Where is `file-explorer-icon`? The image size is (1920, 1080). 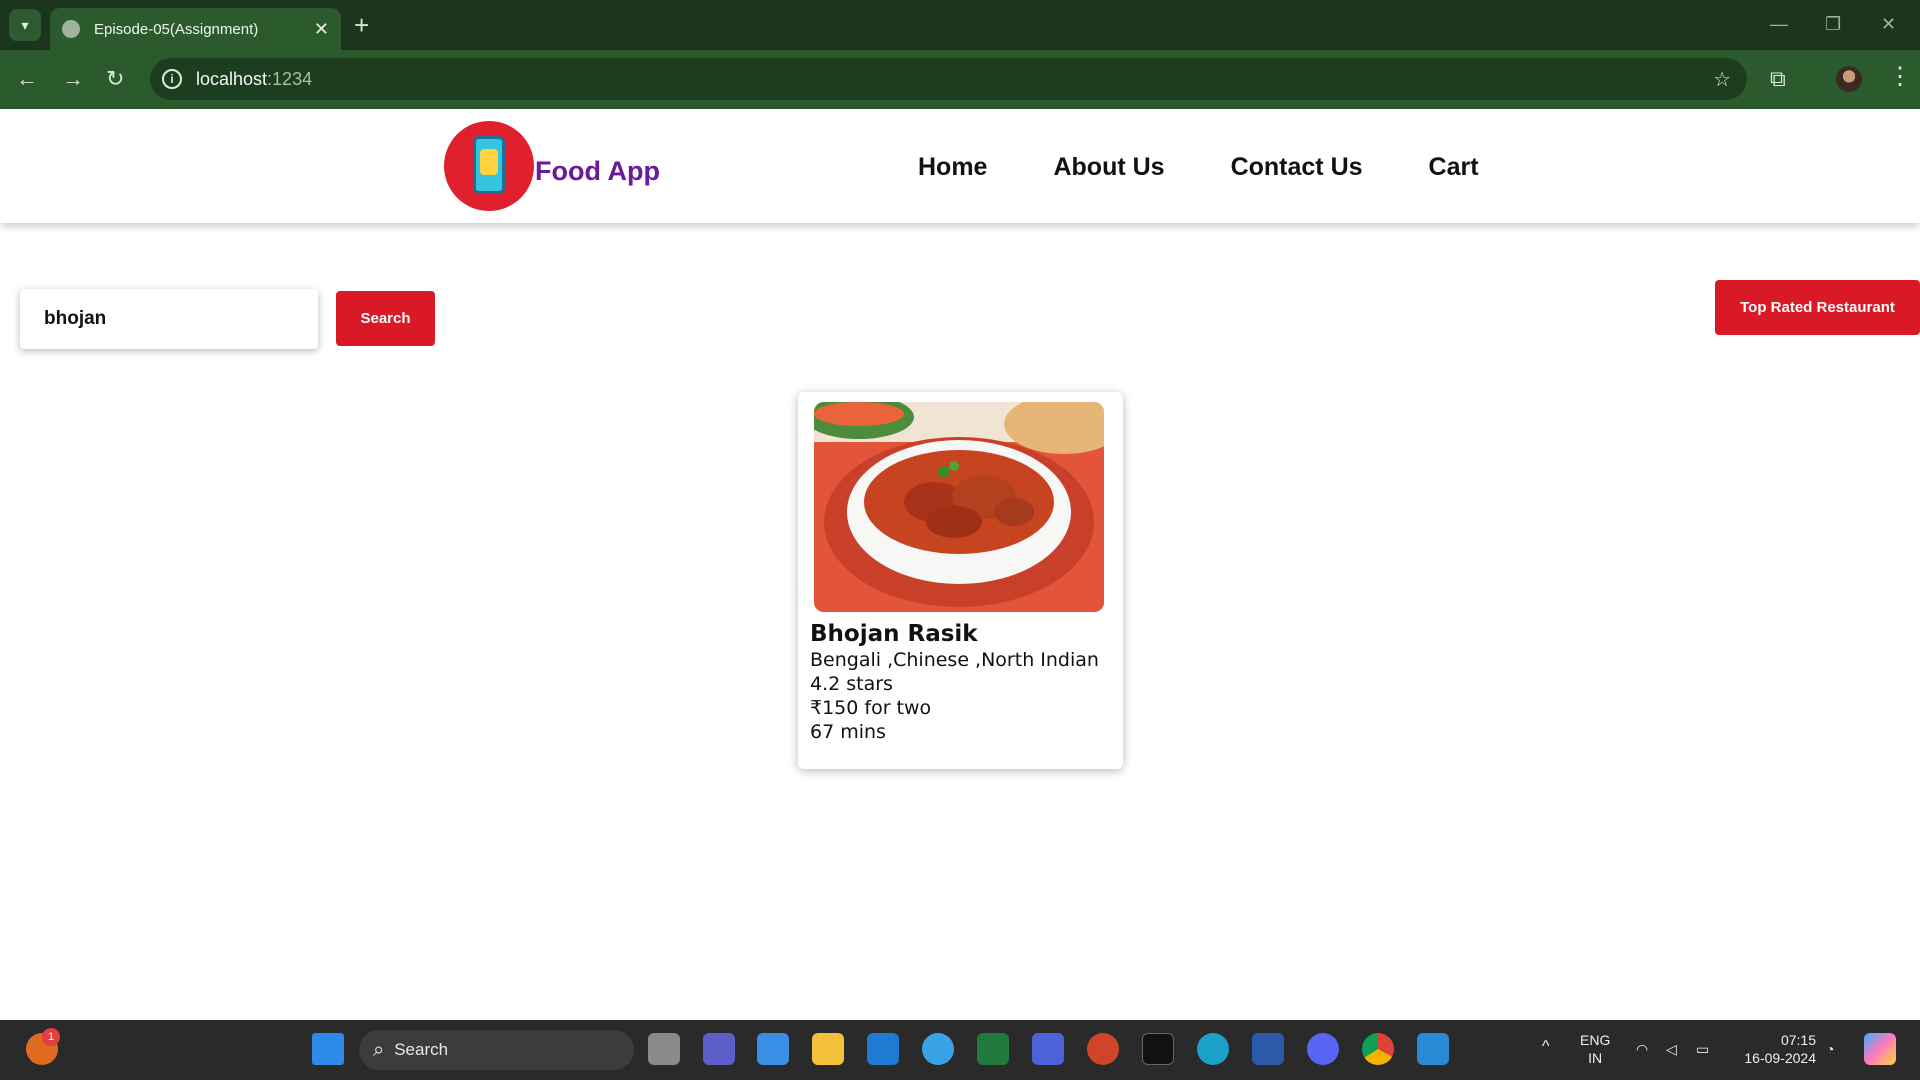
file-explorer-icon is located at coordinates (828, 1049).